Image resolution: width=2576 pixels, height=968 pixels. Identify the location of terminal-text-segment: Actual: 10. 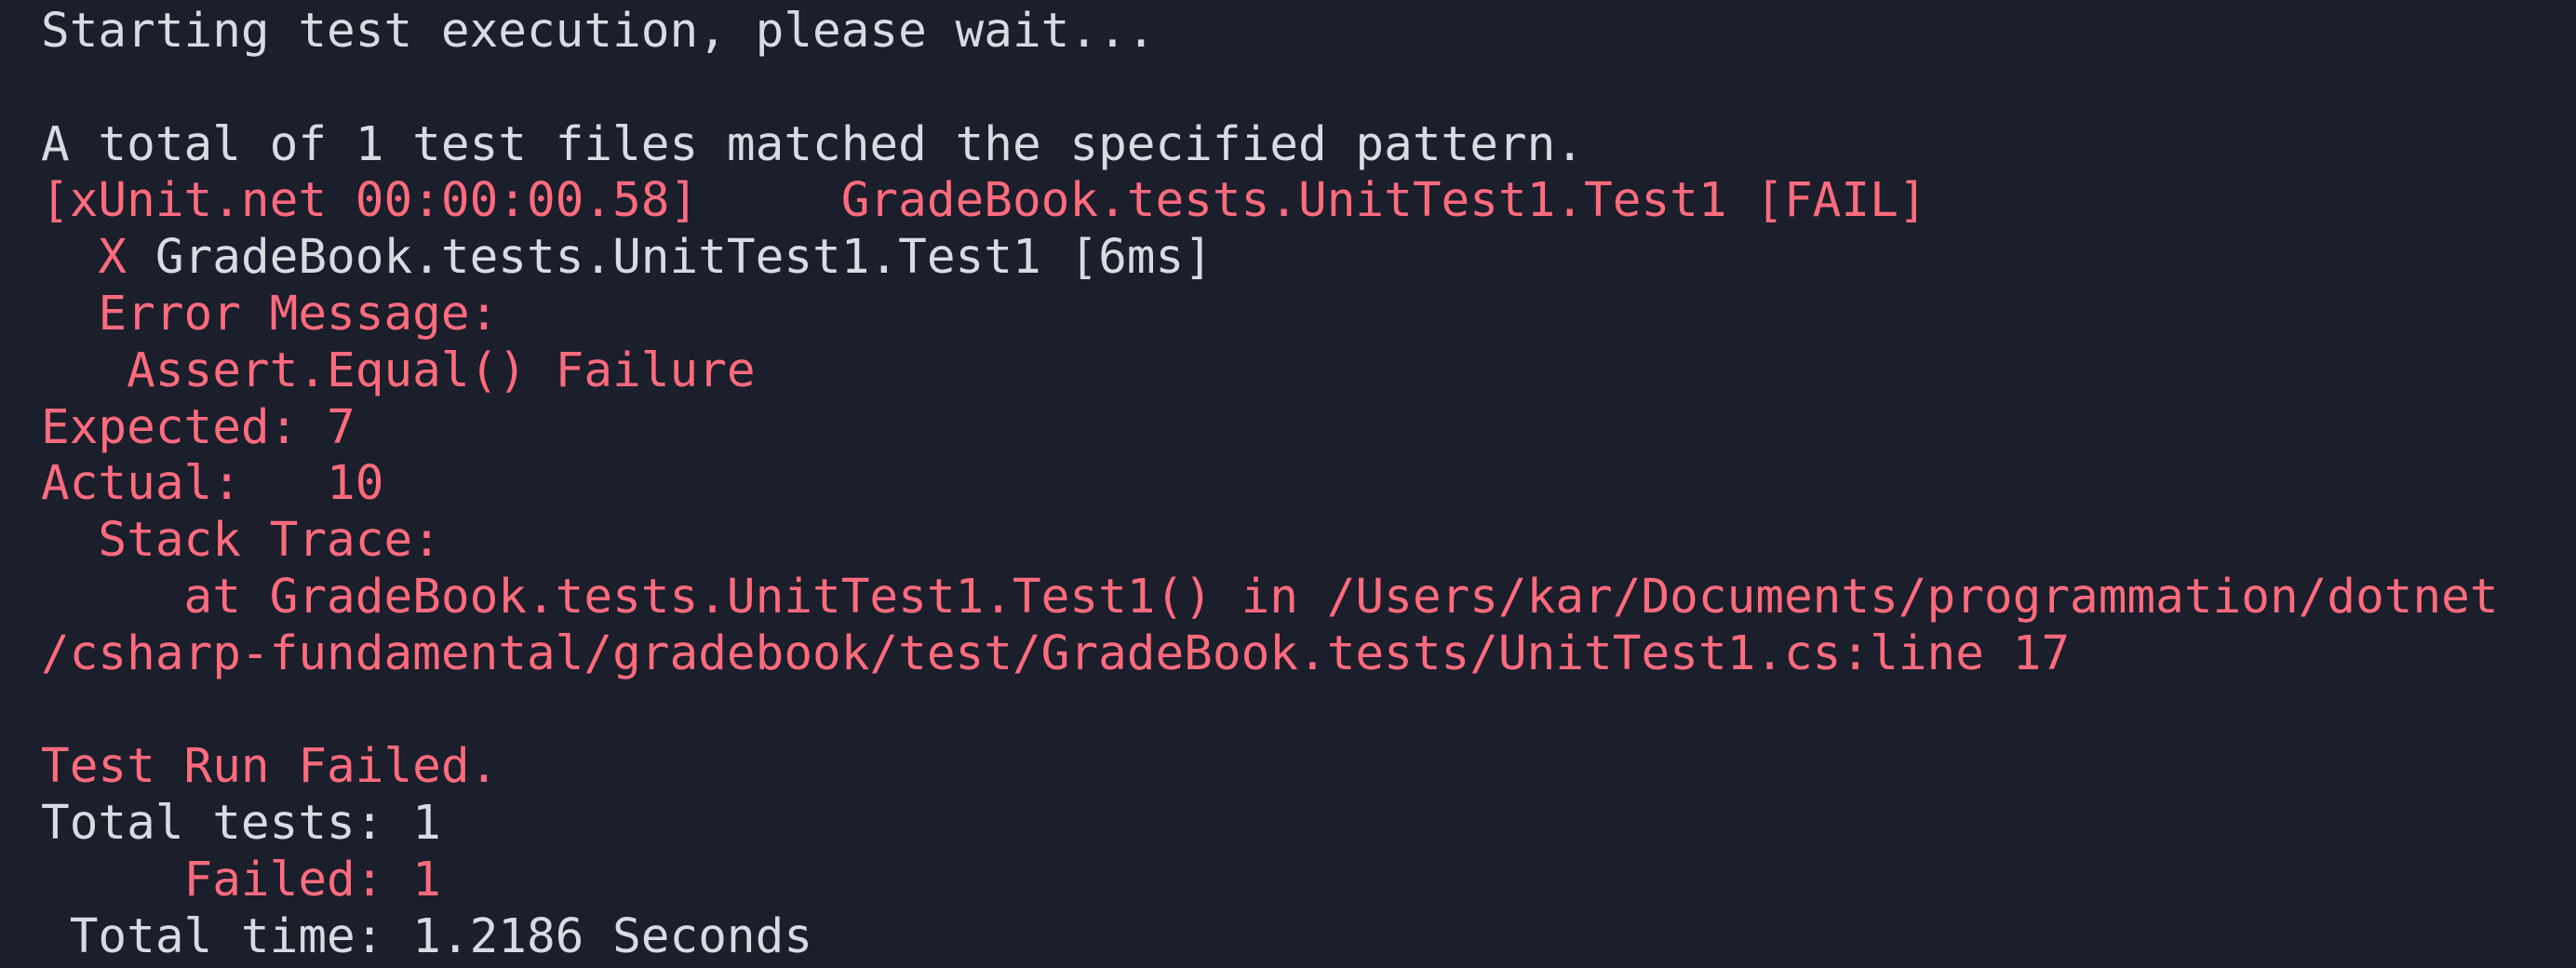
(212, 484).